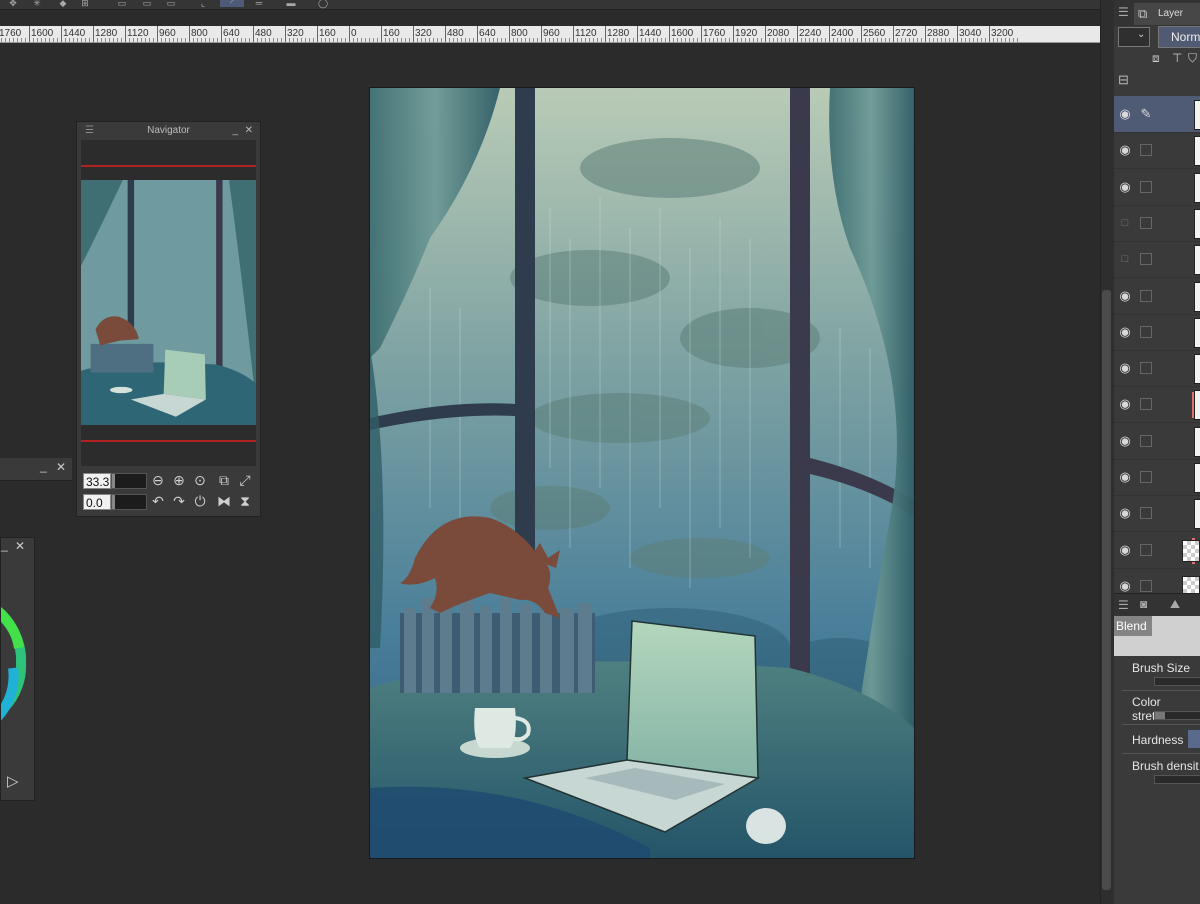 This screenshot has height=904, width=1200. What do you see at coordinates (1192, 58) in the screenshot?
I see `lock-alpha-icon: ⛉` at bounding box center [1192, 58].